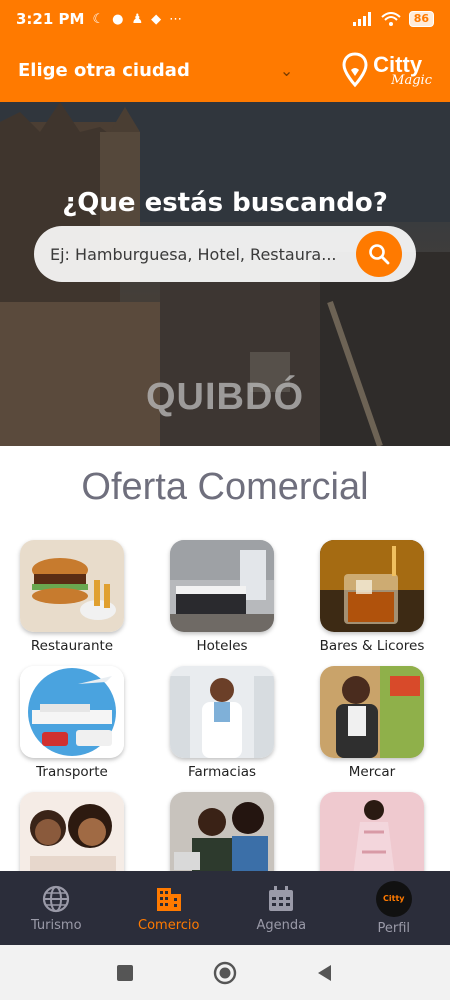  What do you see at coordinates (372, 712) in the screenshot?
I see `market-image` at bounding box center [372, 712].